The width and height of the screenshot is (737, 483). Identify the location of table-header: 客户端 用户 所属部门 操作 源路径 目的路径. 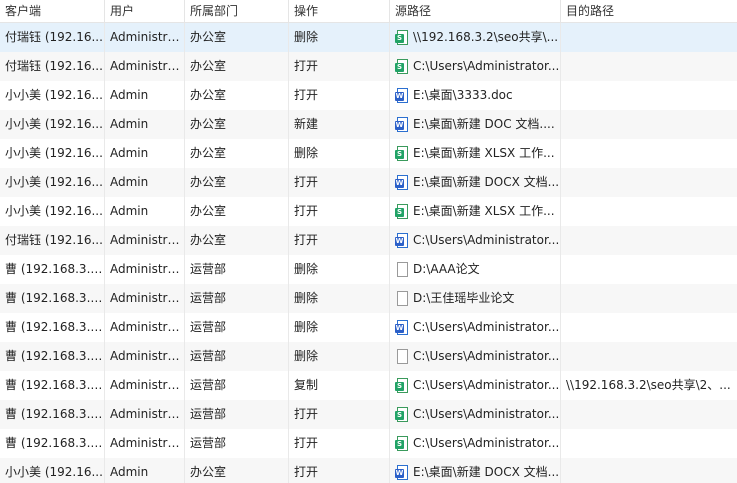
(368, 11).